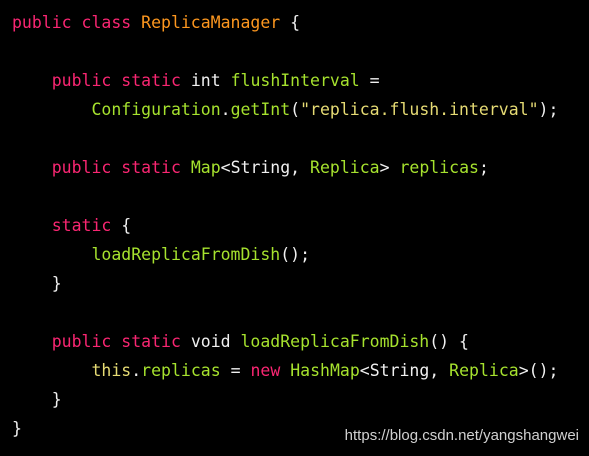 The height and width of the screenshot is (456, 589). I want to click on code-line: public class ReplicaManager {, so click(300, 22).